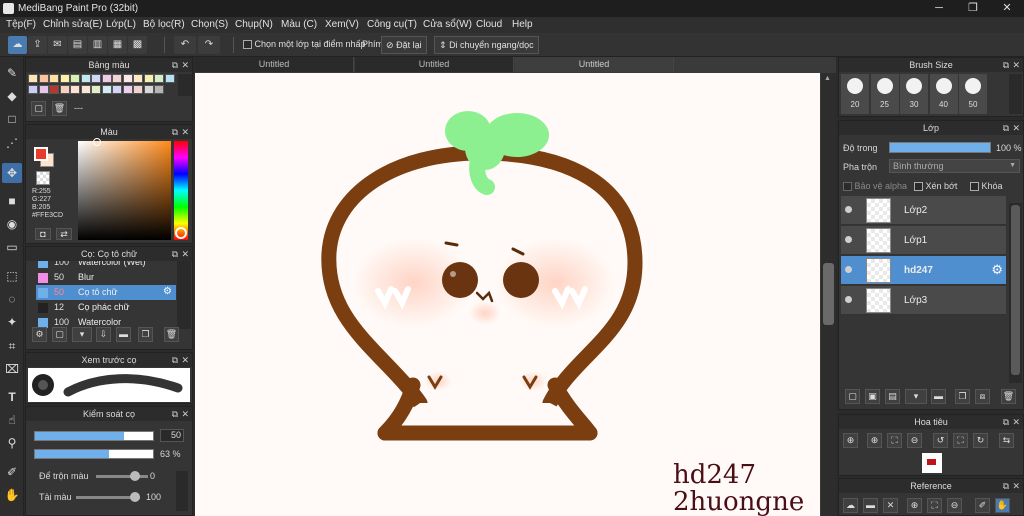 The image size is (1024, 516). What do you see at coordinates (64, 234) in the screenshot?
I see `color-swap-icon: ⇄` at bounding box center [64, 234].